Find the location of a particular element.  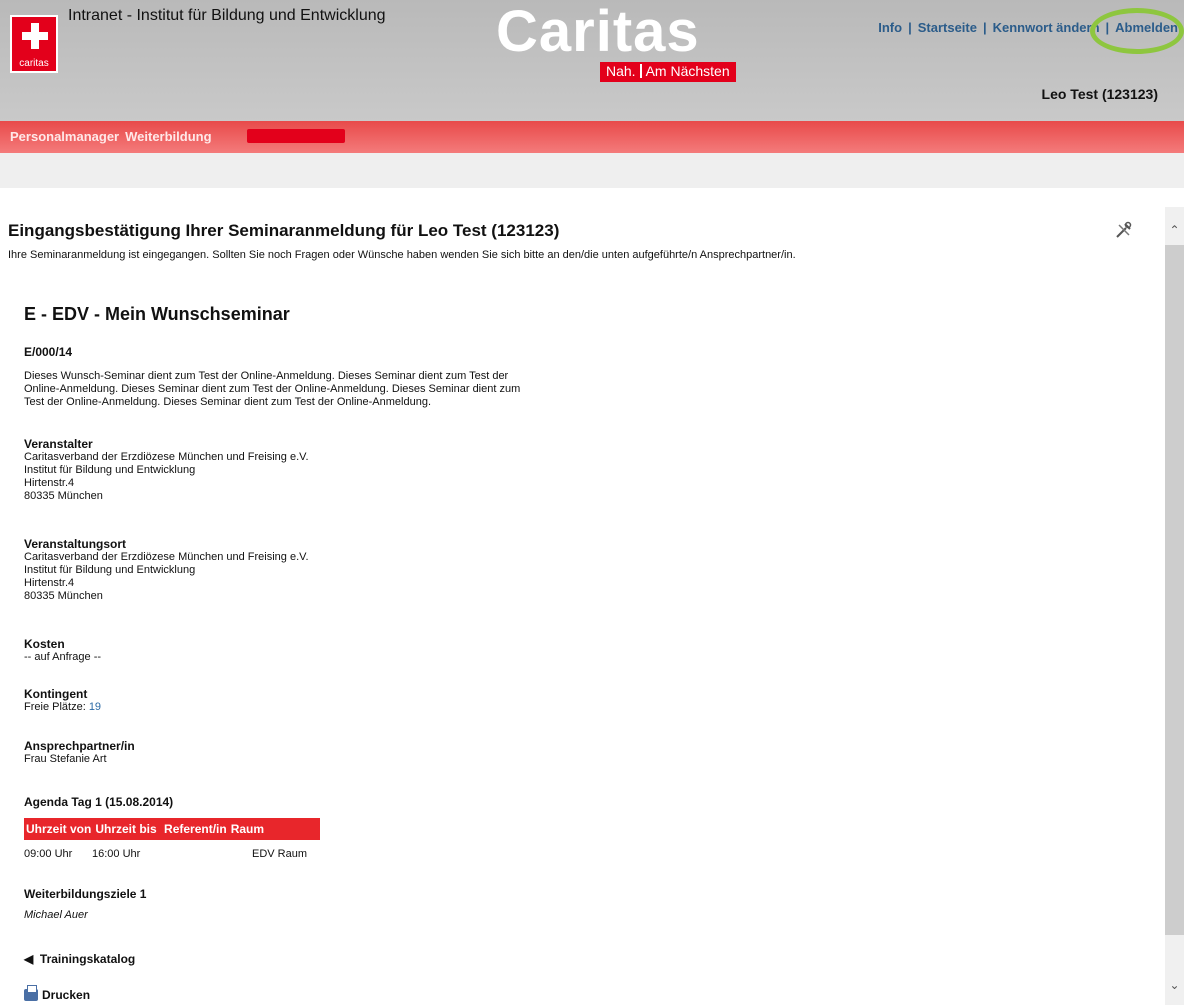

agenda-section: Agenda Tag 1 (15.08.2014) is located at coordinates (98, 802).